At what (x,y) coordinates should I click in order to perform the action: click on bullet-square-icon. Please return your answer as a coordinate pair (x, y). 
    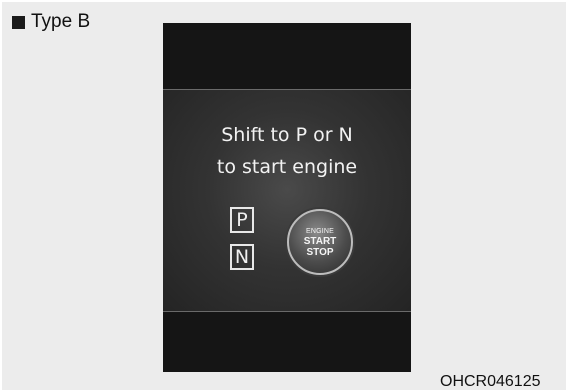
    Looking at the image, I should click on (18, 22).